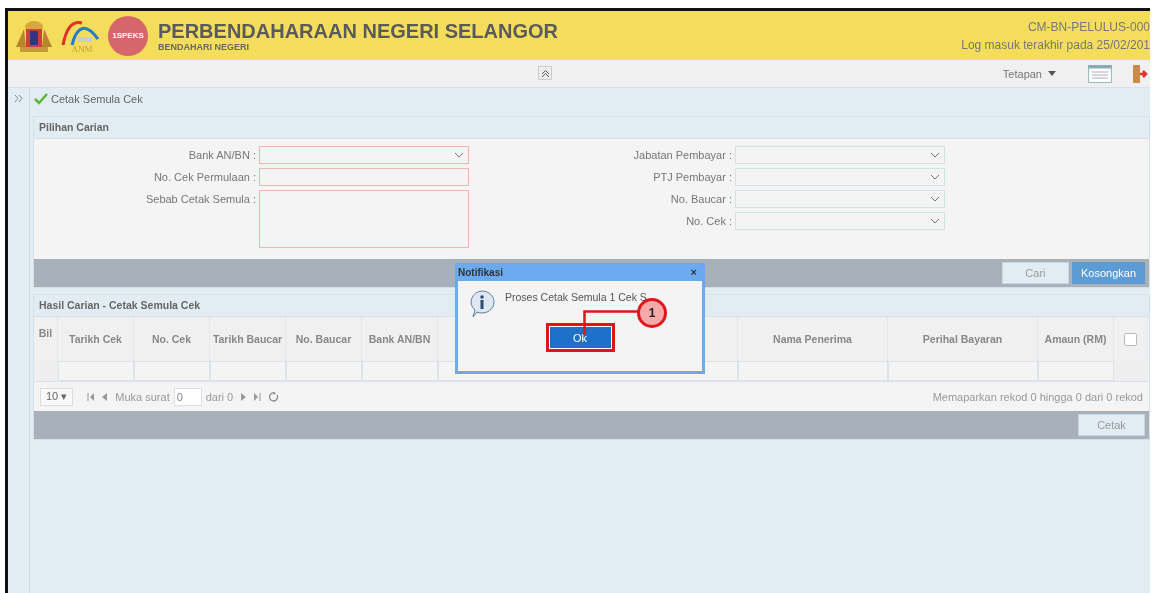 This screenshot has height=593, width=1153. I want to click on page-label: Muka surat, so click(142, 396).